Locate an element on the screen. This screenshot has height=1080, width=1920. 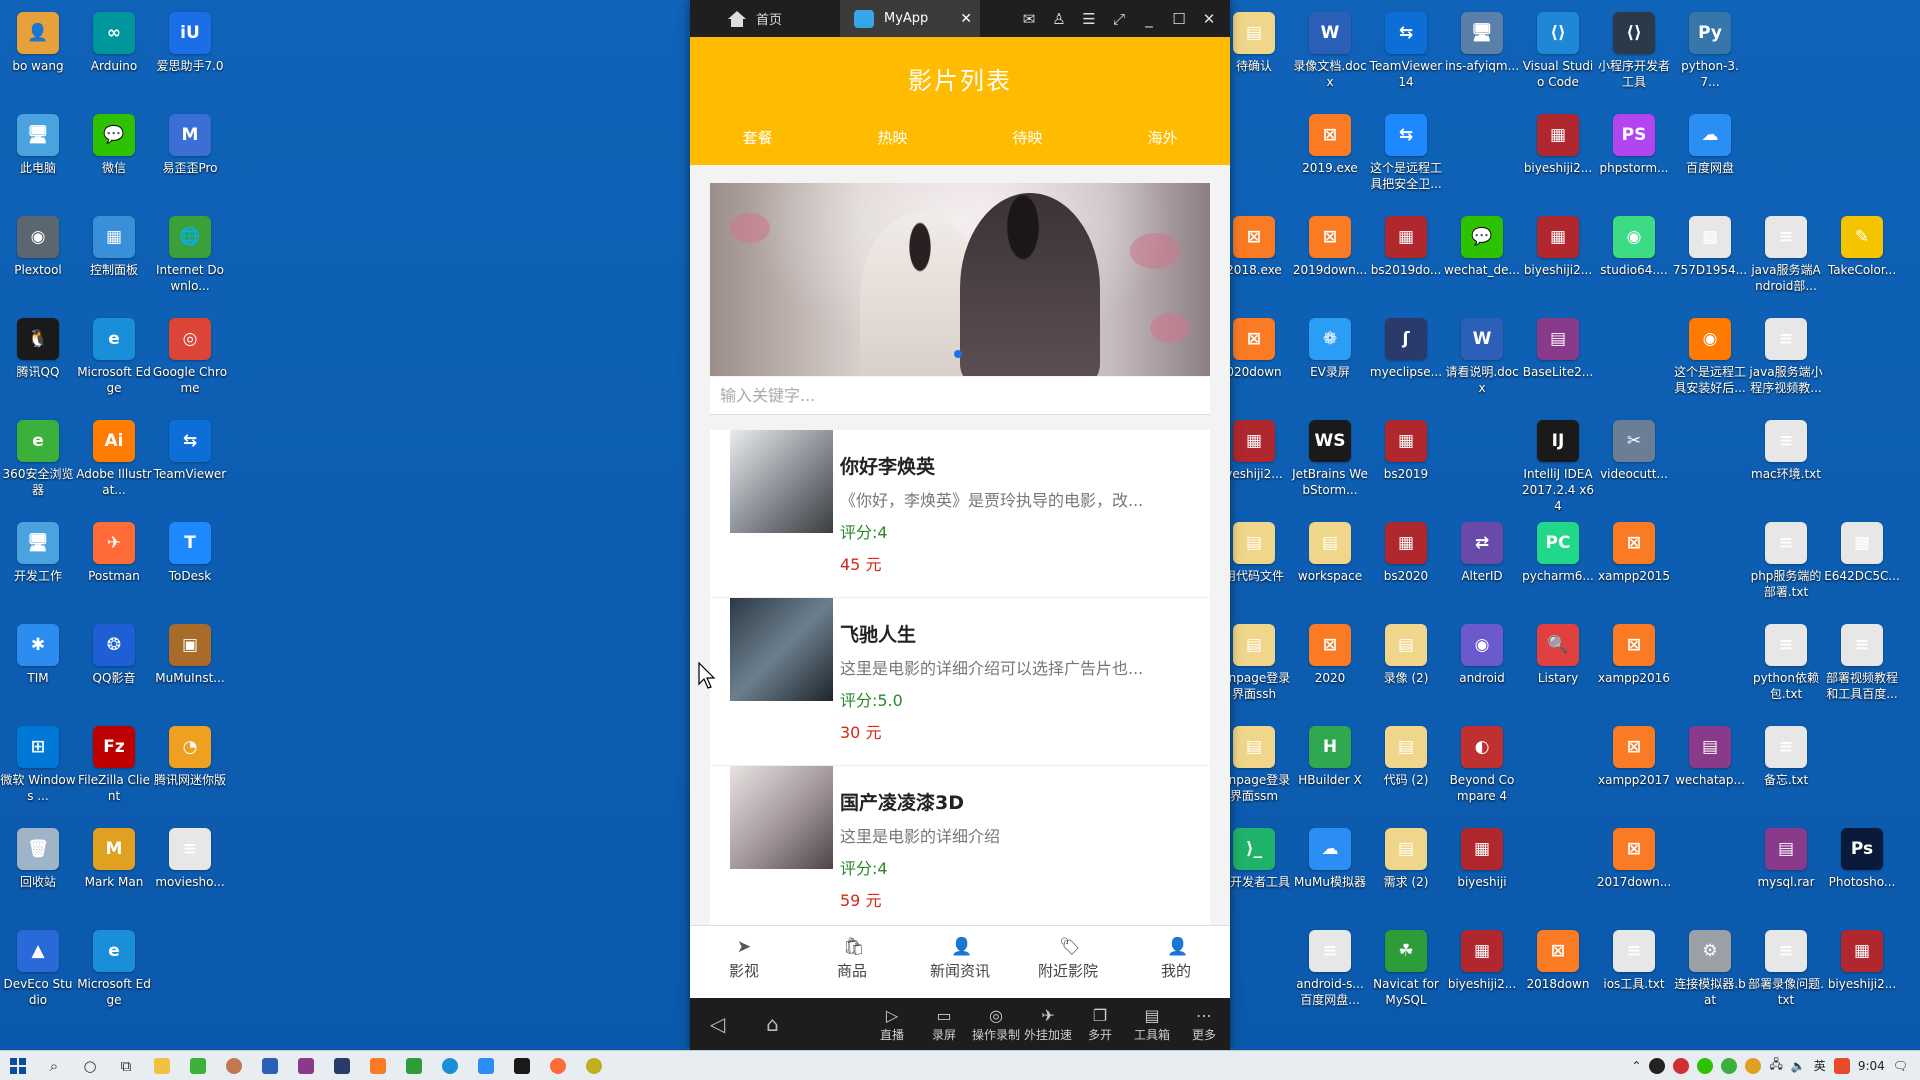
taskbar-app-rar is located at coordinates (306, 1065).